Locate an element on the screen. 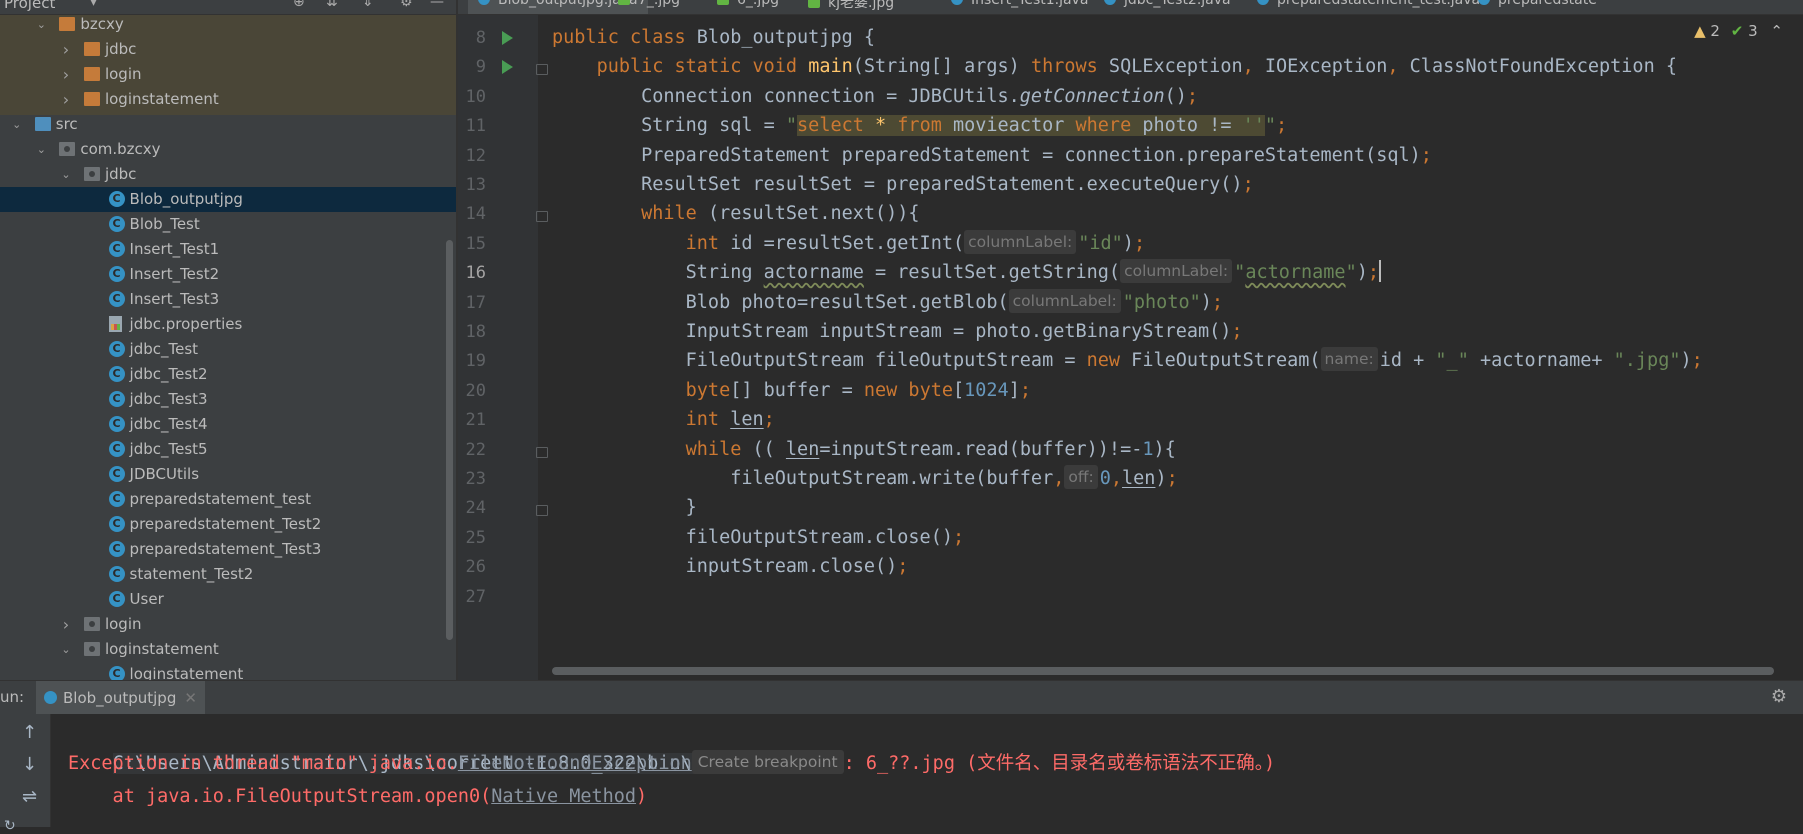 The height and width of the screenshot is (834, 1803). tree-item: Cjdbc_Test3 is located at coordinates (228, 399).